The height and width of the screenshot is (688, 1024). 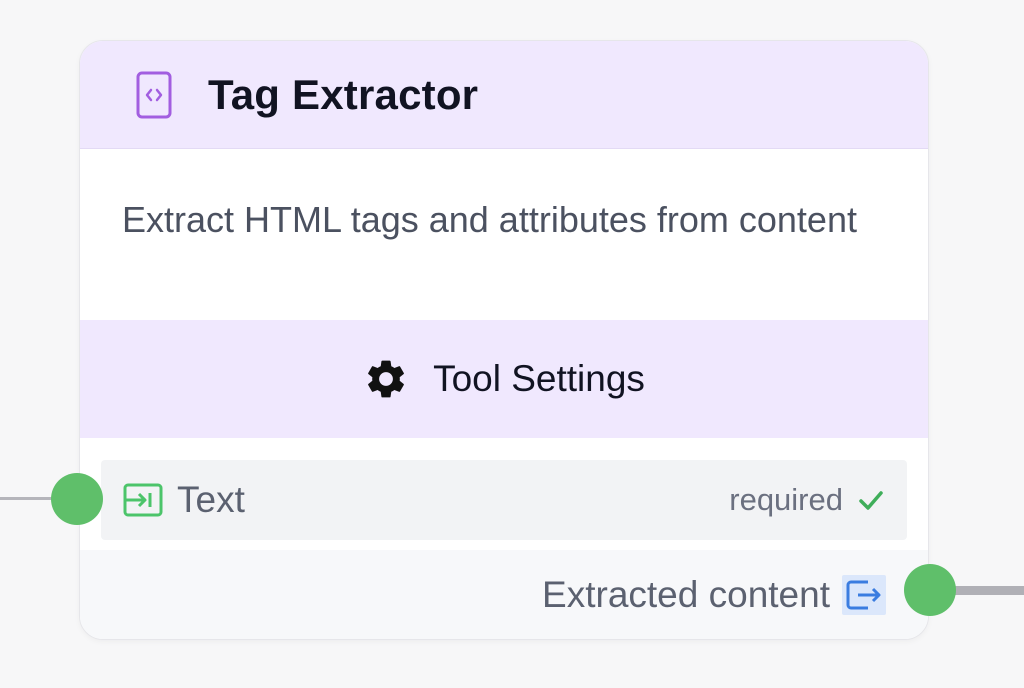 I want to click on input-row-text: Text required, so click(x=504, y=500).